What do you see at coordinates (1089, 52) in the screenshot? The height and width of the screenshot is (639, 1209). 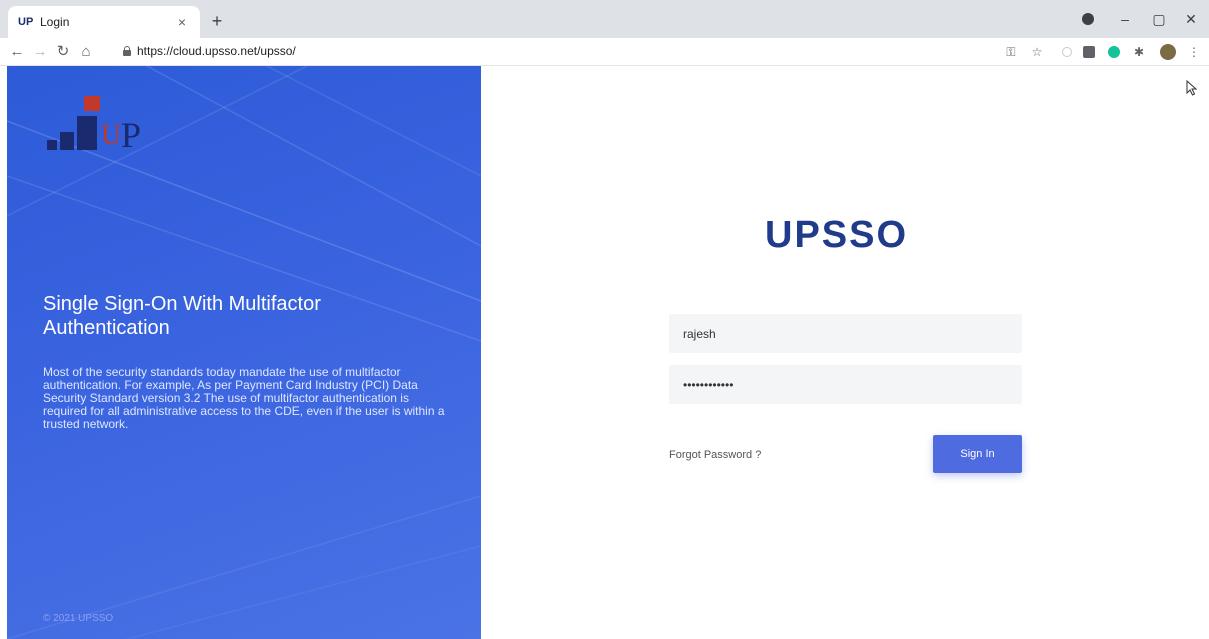 I see `extension-puzzle-square-icon` at bounding box center [1089, 52].